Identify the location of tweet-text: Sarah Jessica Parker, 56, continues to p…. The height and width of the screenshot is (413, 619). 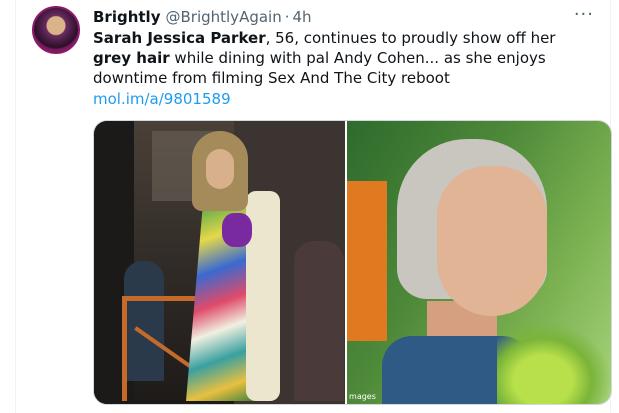
(345, 58).